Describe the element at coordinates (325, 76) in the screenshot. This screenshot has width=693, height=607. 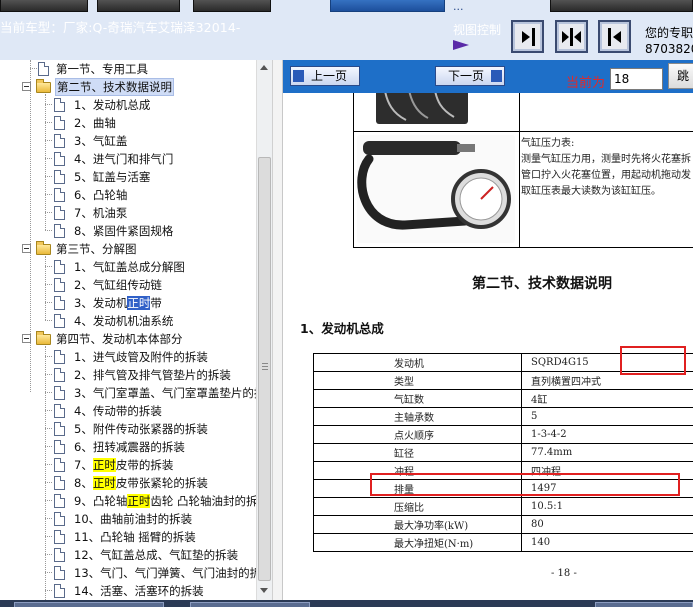
I see `prev-page-button: 上一页` at that location.